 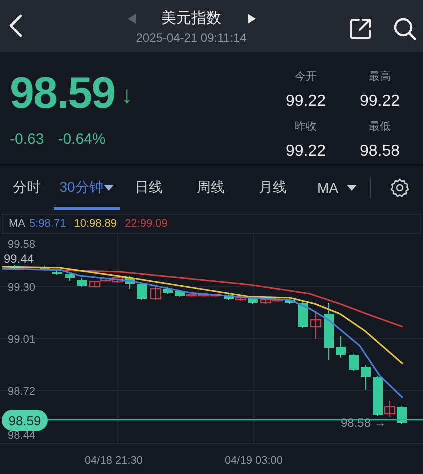 What do you see at coordinates (273, 188) in the screenshot?
I see `period-tab: 月线` at bounding box center [273, 188].